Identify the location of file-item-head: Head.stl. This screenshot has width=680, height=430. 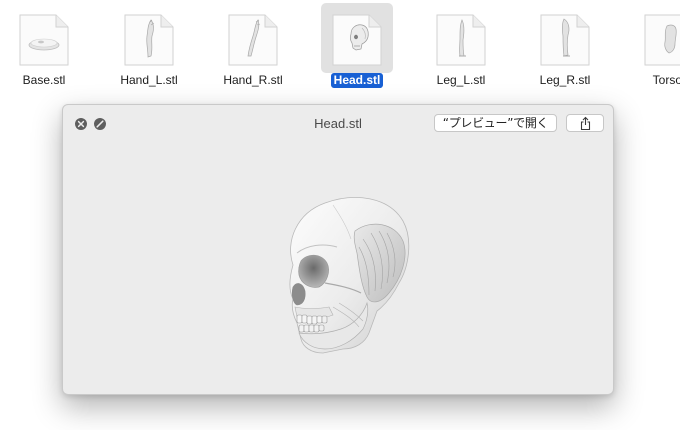
(357, 48).